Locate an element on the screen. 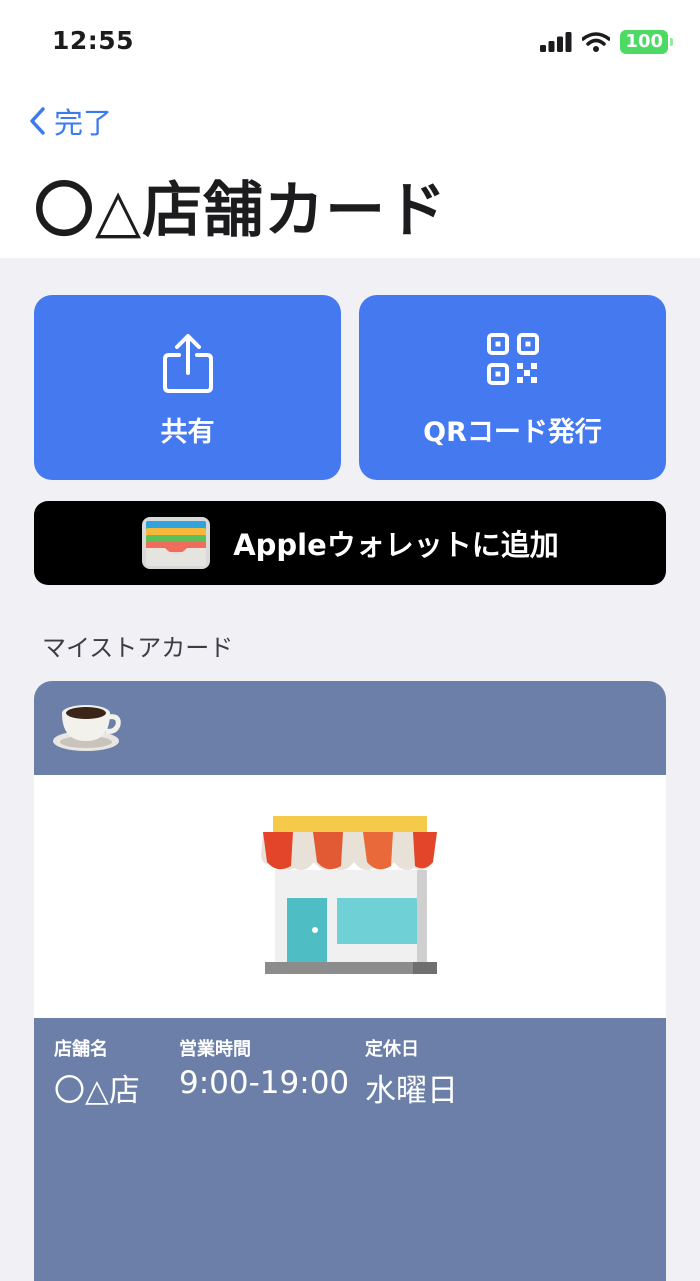 The image size is (700, 1281). business-hours-field: 営業時間 9:00-19:00 is located at coordinates (264, 1068).